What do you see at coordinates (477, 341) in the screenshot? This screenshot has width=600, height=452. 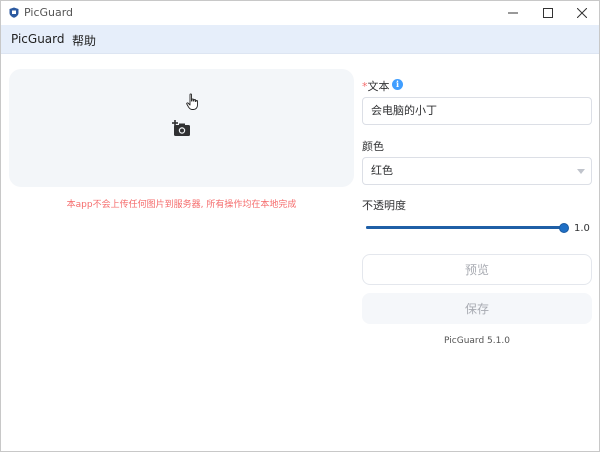 I see `version-label: PicGuard 5.1.0` at bounding box center [477, 341].